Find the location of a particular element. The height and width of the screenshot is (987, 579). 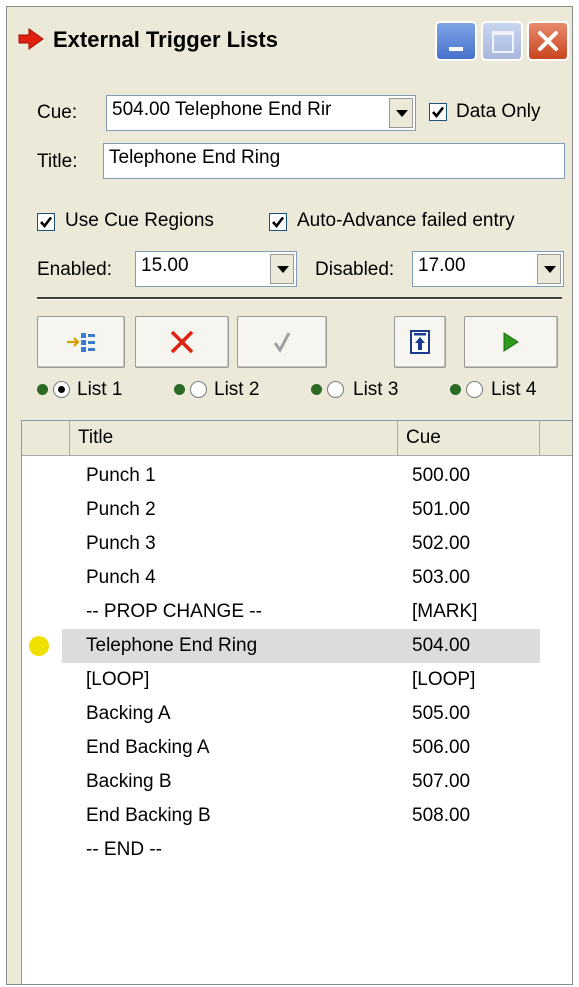

row-title: -- END -- is located at coordinates (124, 849).